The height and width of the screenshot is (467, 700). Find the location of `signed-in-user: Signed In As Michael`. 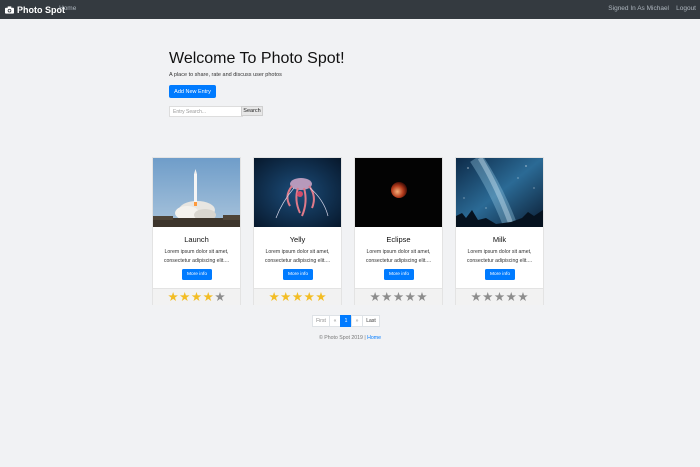

signed-in-user: Signed In As Michael is located at coordinates (638, 8).